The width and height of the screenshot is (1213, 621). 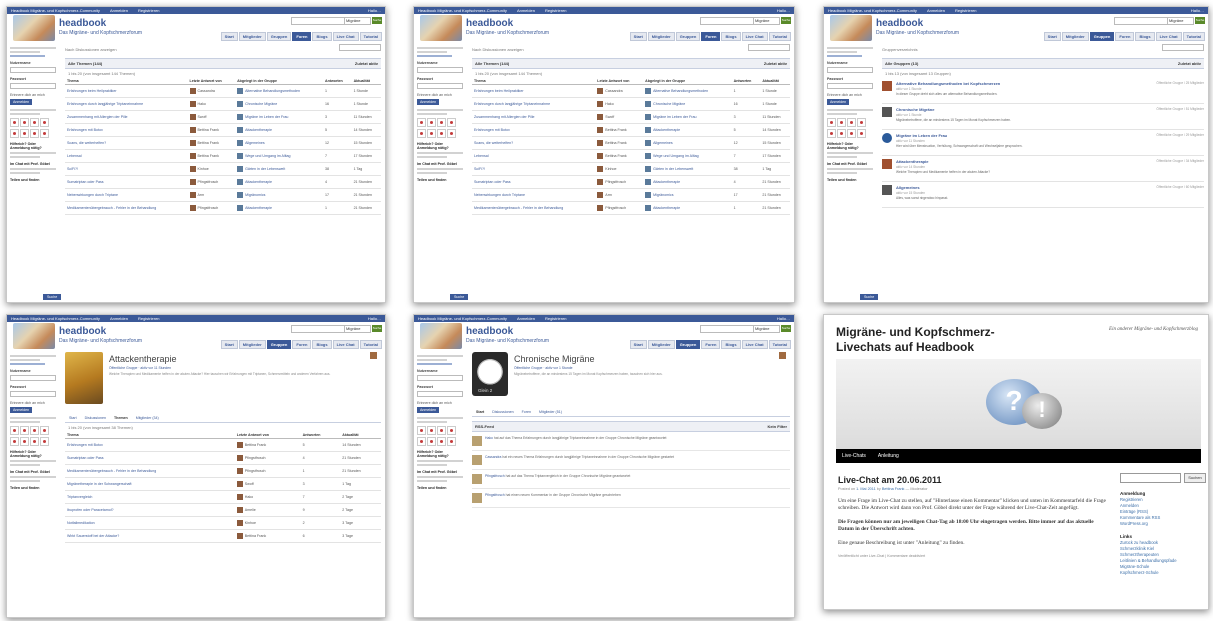 What do you see at coordinates (959, 135) in the screenshot?
I see `group-title-link: Migräne im Leben der Frau` at bounding box center [959, 135].